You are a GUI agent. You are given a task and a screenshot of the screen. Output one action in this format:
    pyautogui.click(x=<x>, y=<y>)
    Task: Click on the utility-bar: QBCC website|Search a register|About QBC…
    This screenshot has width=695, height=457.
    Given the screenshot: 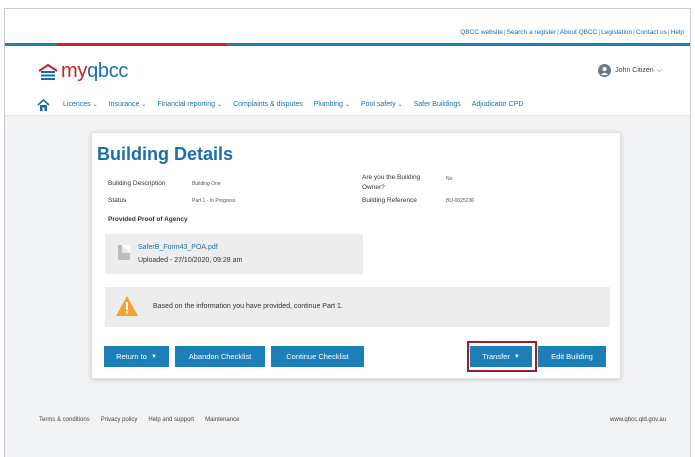 What is the action you would take?
    pyautogui.click(x=347, y=26)
    